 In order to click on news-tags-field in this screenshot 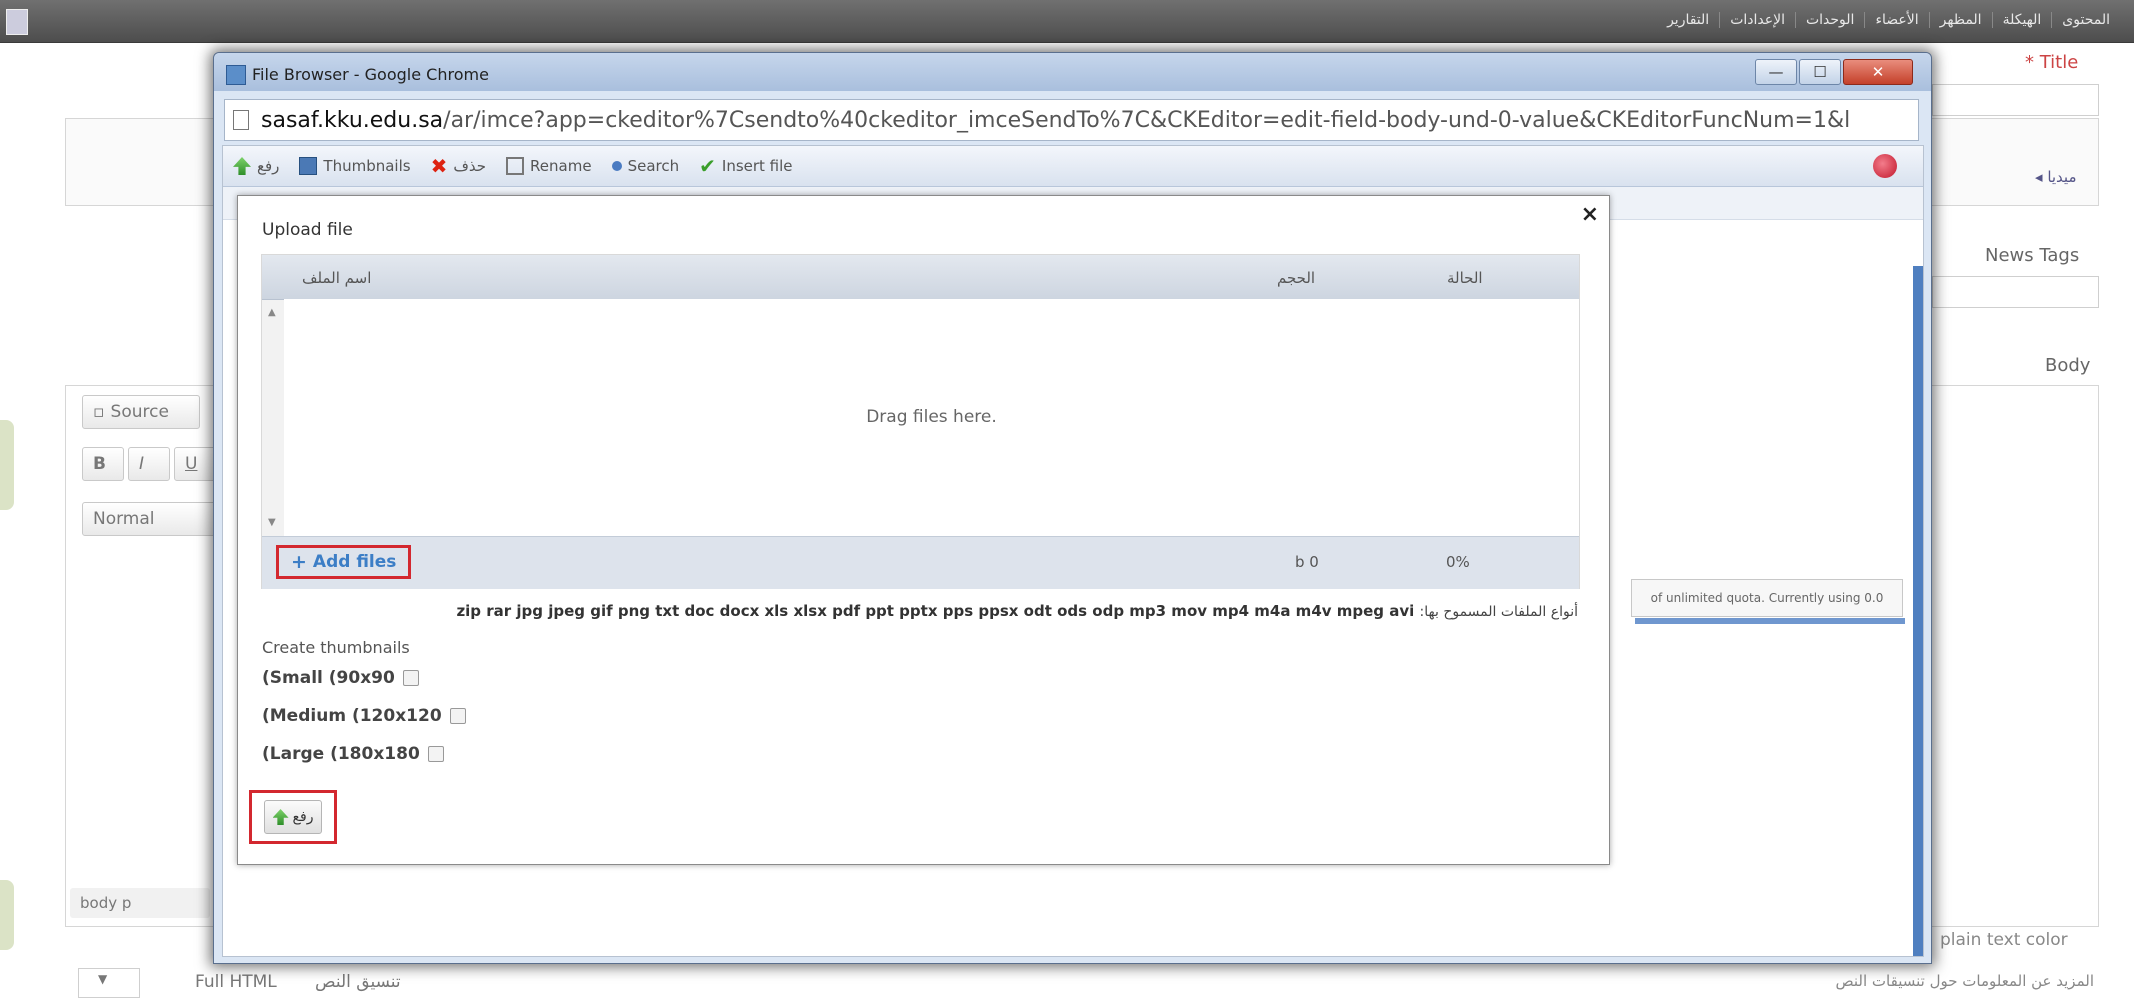, I will do `click(2015, 292)`.